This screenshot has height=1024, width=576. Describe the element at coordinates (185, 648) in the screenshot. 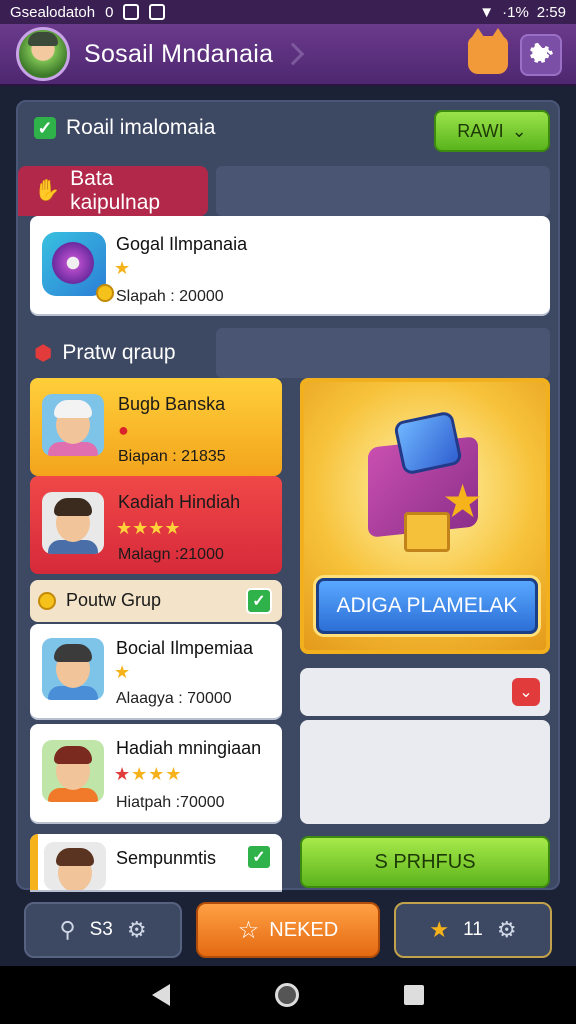

I see `list-card-name: Bocial Ilmpemiaa` at that location.